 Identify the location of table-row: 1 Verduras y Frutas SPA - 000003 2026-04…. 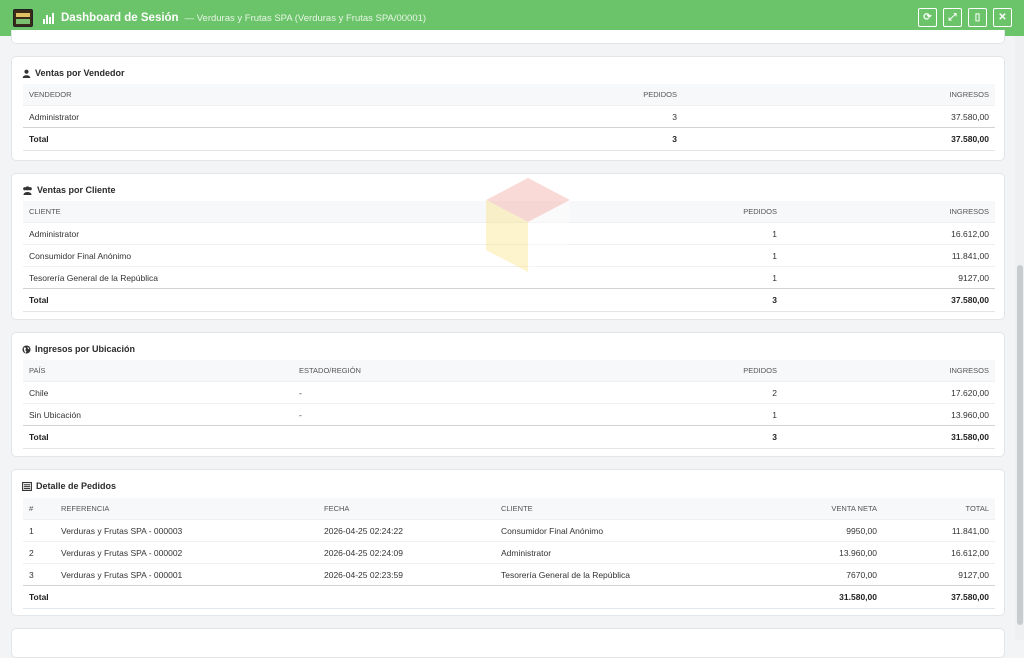
(509, 530).